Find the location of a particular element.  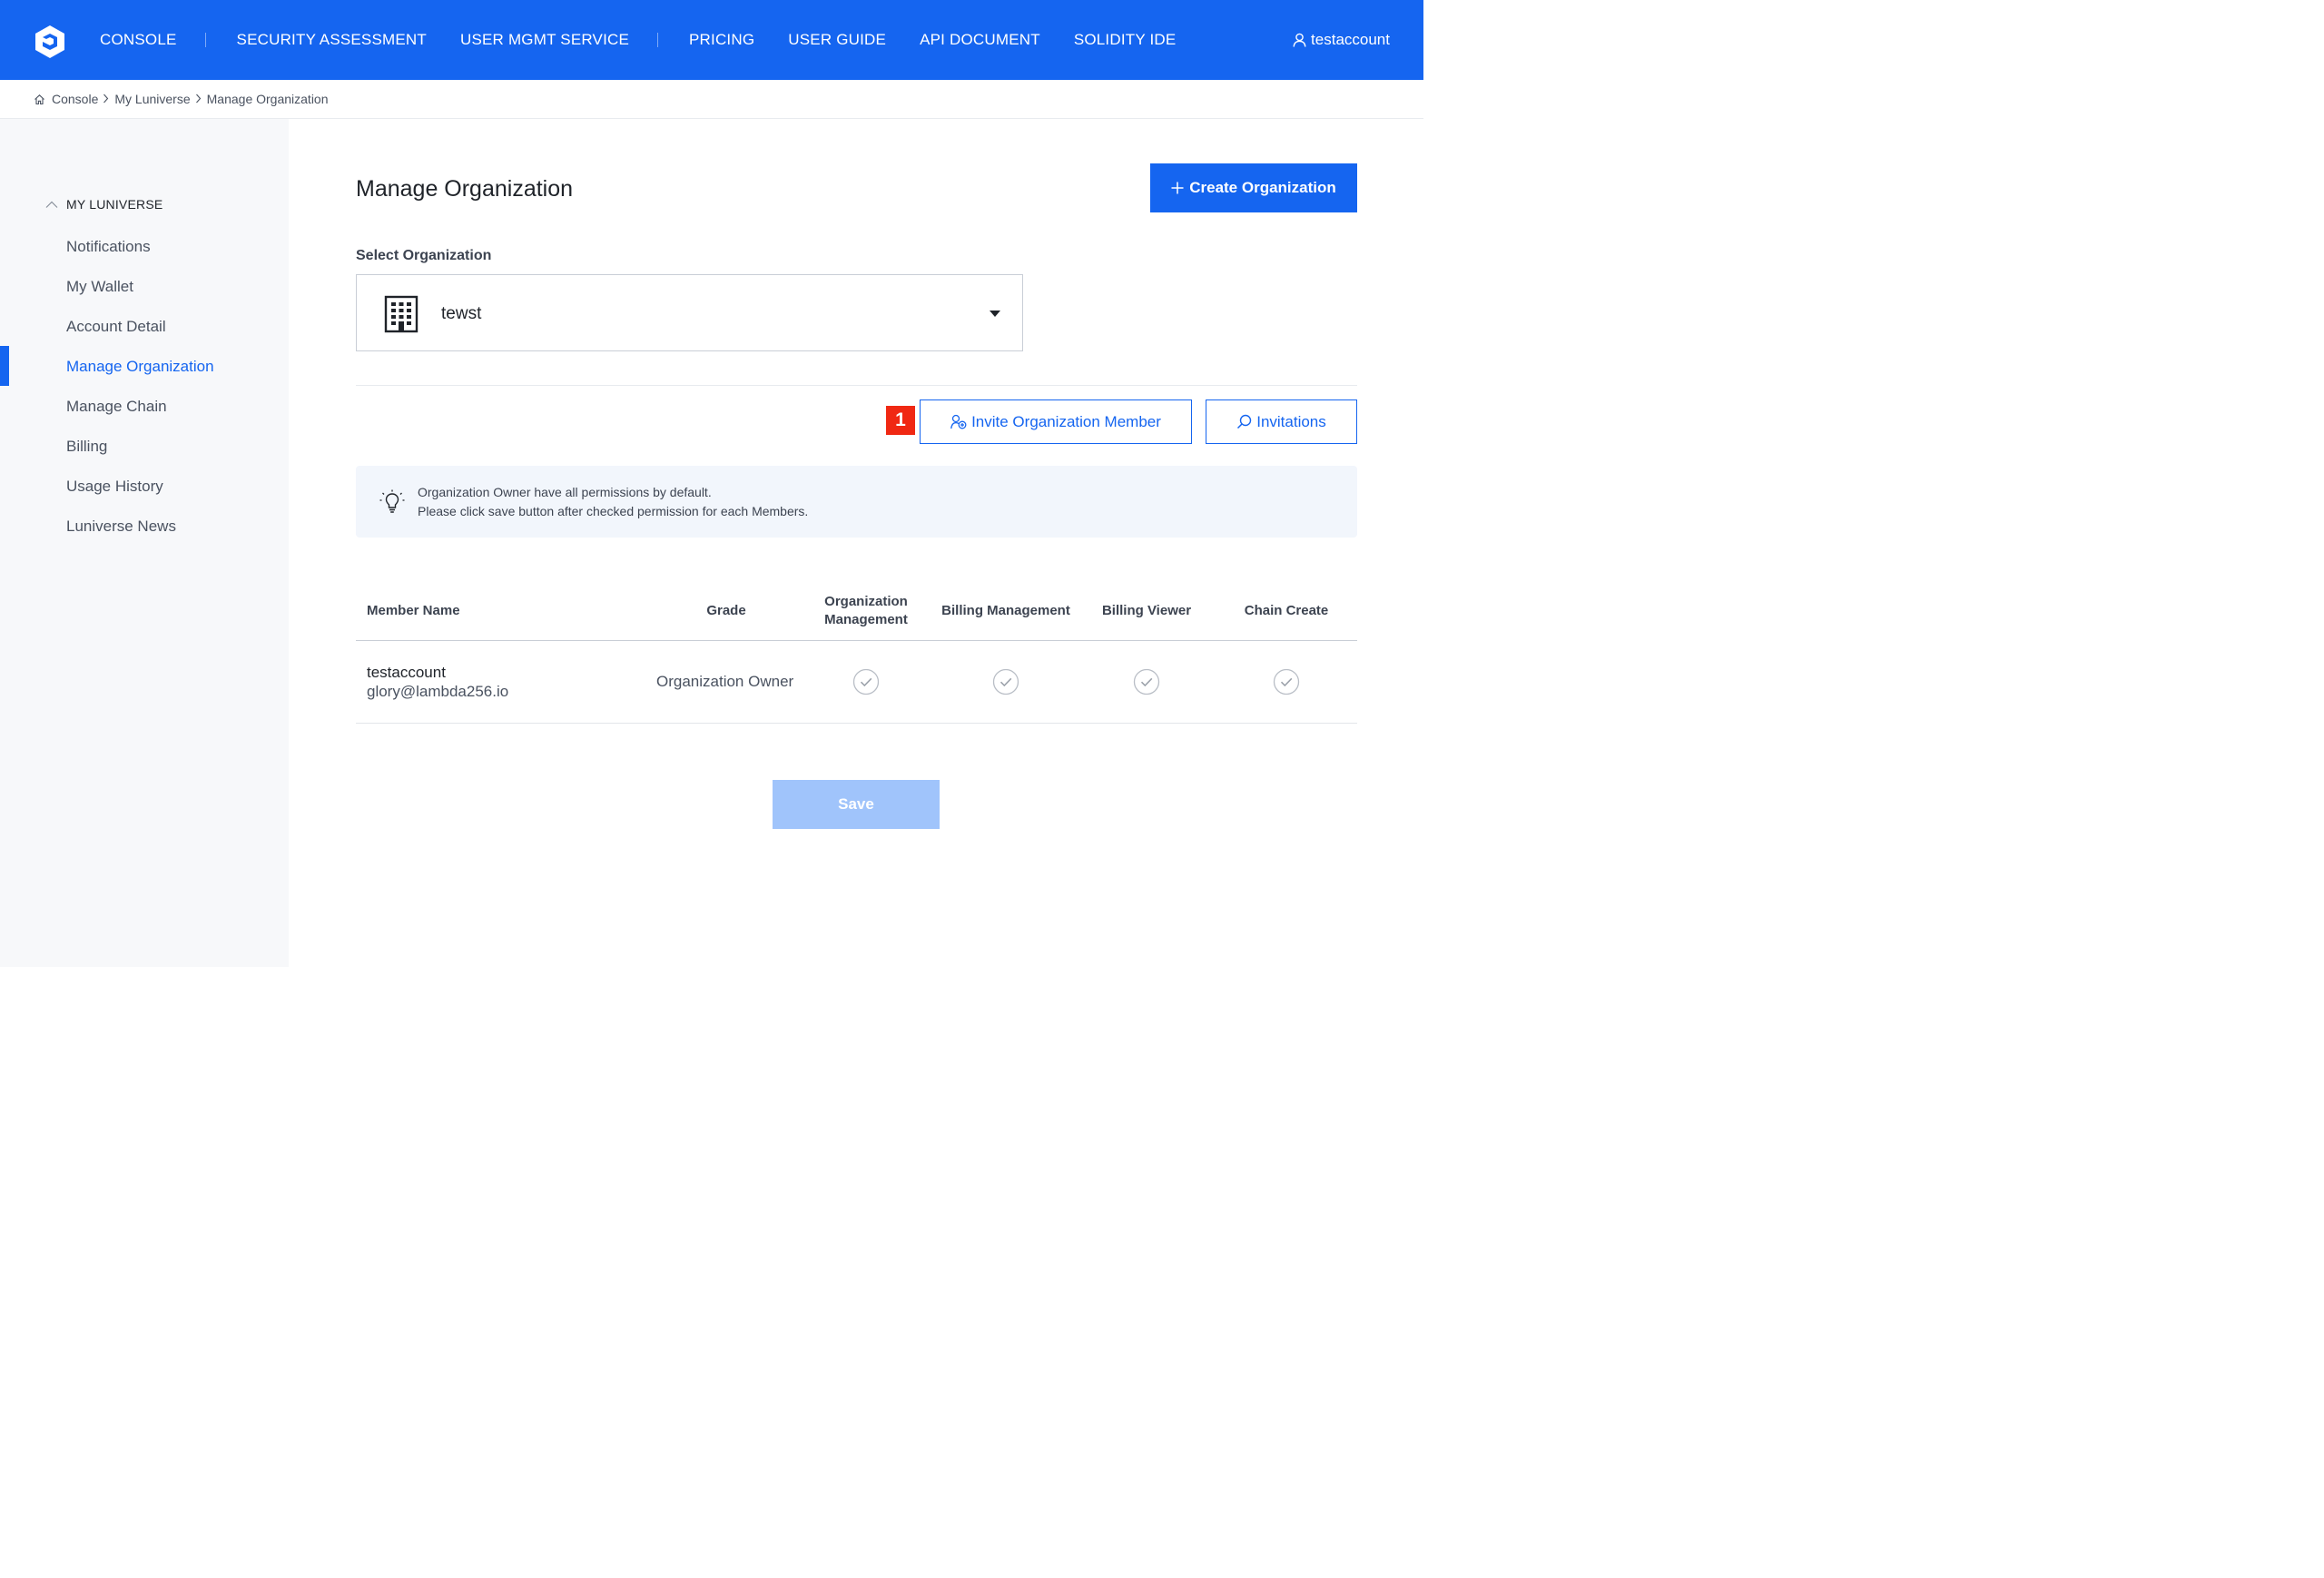

luniverse-logo-icon is located at coordinates (50, 42).